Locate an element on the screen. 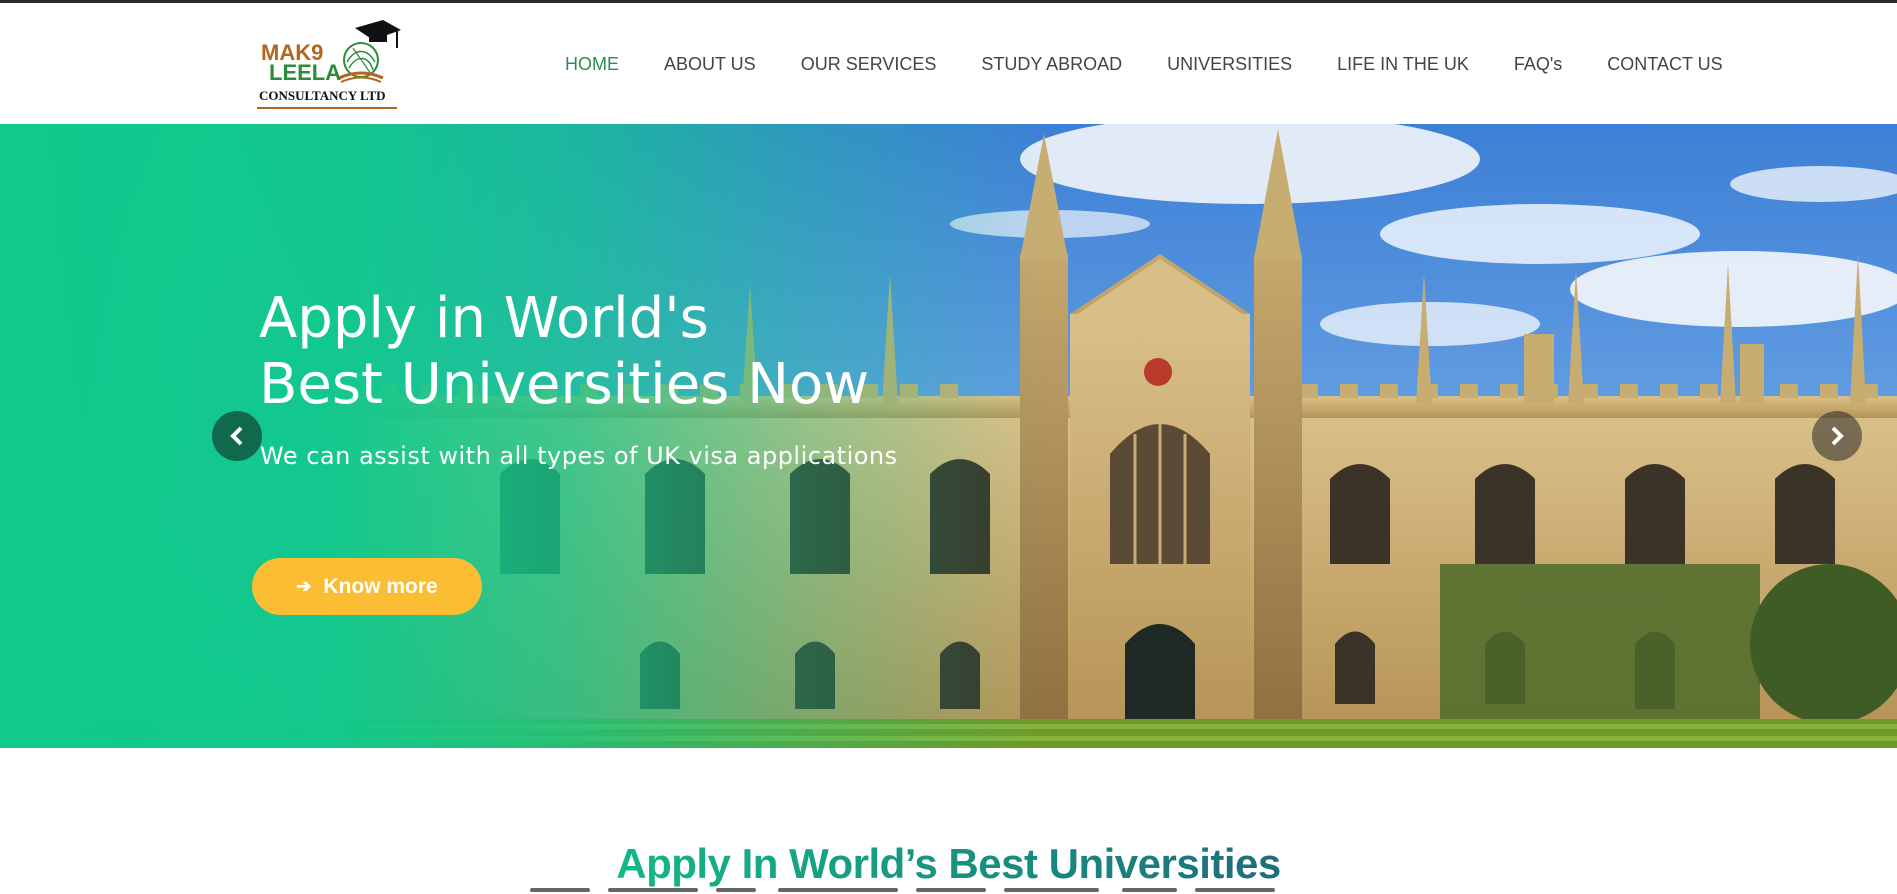  nav-life-in-the-uk: LIFE IN THE UK is located at coordinates (1403, 69).